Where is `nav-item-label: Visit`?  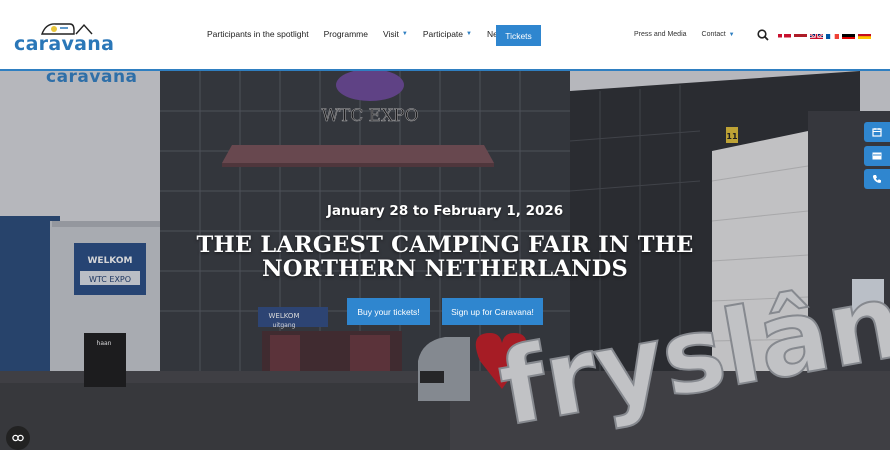
nav-item-label: Visit is located at coordinates (391, 34).